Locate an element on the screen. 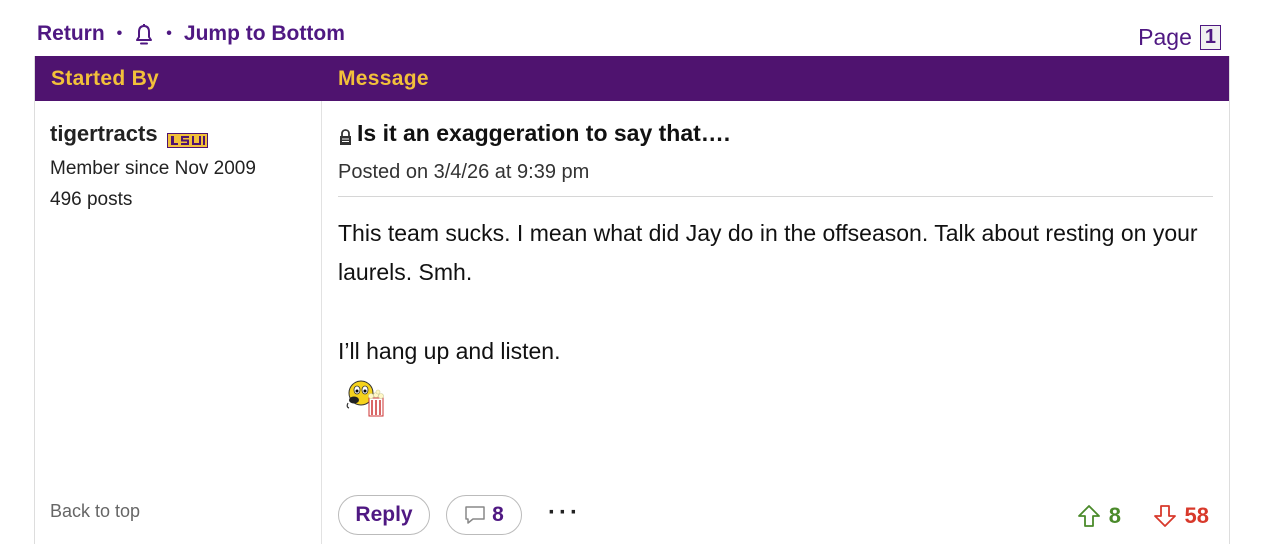 This screenshot has height=544, width=1280. return-link: Return is located at coordinates (71, 34).